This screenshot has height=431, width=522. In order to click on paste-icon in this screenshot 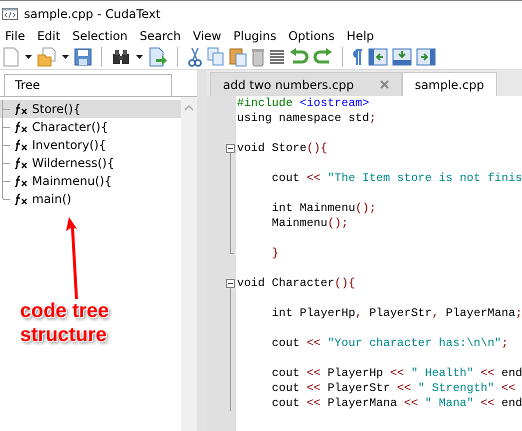, I will do `click(238, 57)`.